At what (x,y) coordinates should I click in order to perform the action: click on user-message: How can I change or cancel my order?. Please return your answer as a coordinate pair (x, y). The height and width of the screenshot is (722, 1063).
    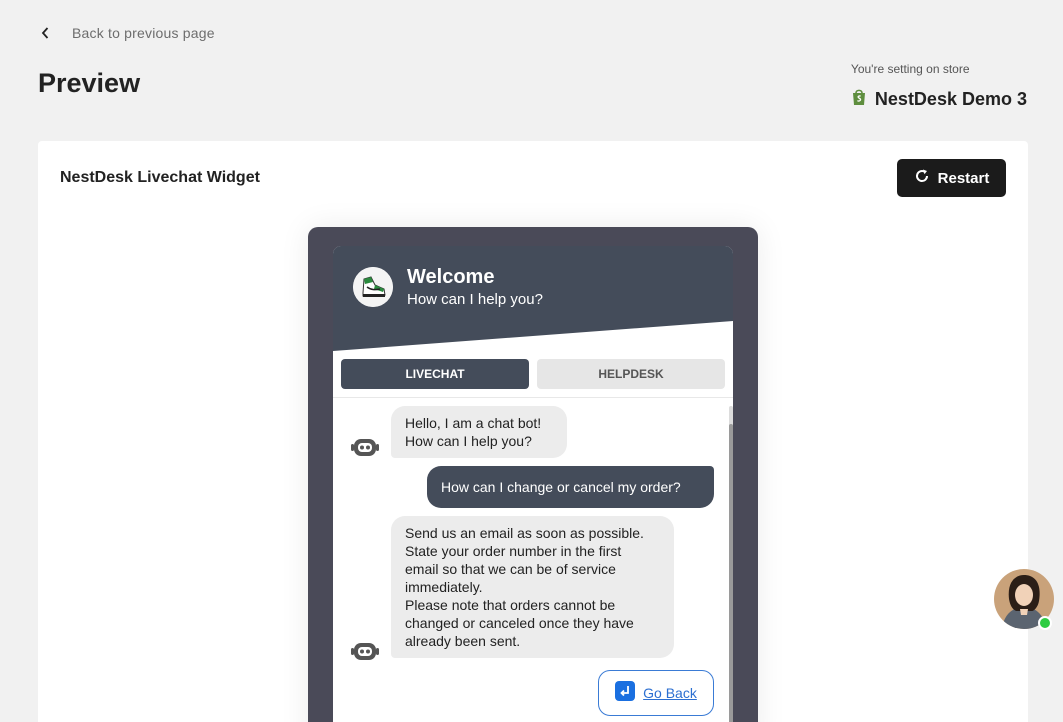
    Looking at the image, I should click on (570, 487).